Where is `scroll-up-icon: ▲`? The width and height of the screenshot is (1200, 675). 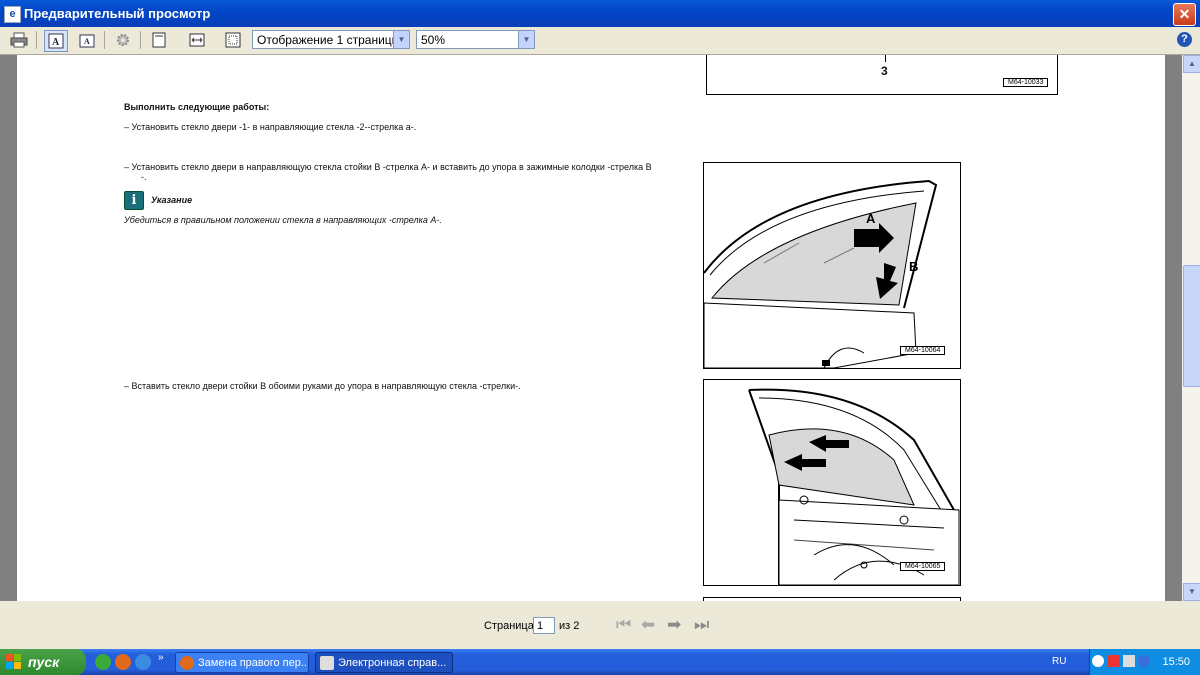 scroll-up-icon: ▲ is located at coordinates (1191, 64).